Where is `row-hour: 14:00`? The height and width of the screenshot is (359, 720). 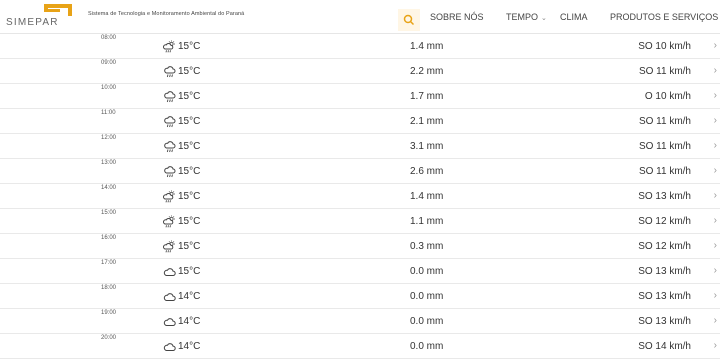
row-hour: 14:00 is located at coordinates (109, 188).